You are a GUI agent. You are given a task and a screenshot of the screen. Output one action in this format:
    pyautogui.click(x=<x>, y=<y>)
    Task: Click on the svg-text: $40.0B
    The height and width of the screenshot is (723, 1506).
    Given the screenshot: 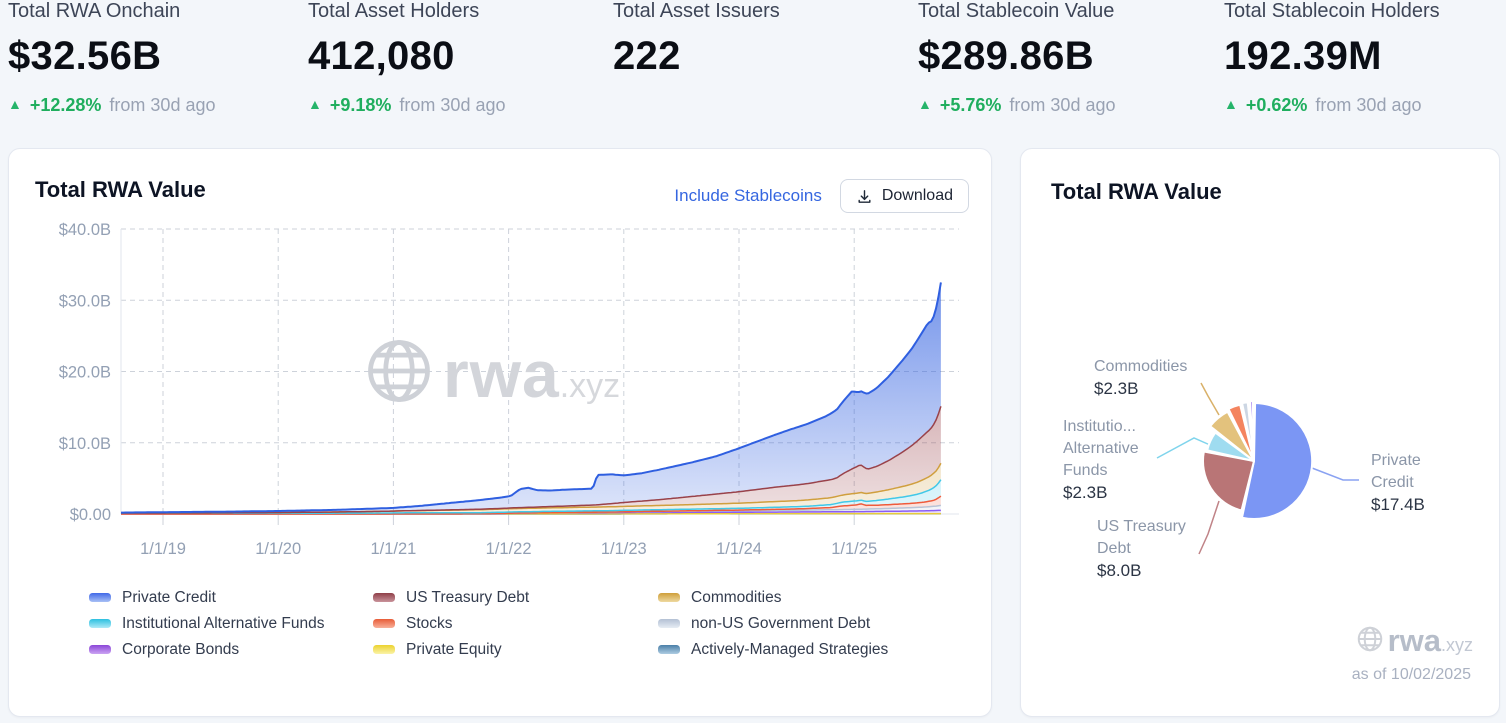 What is the action you would take?
    pyautogui.click(x=85, y=230)
    